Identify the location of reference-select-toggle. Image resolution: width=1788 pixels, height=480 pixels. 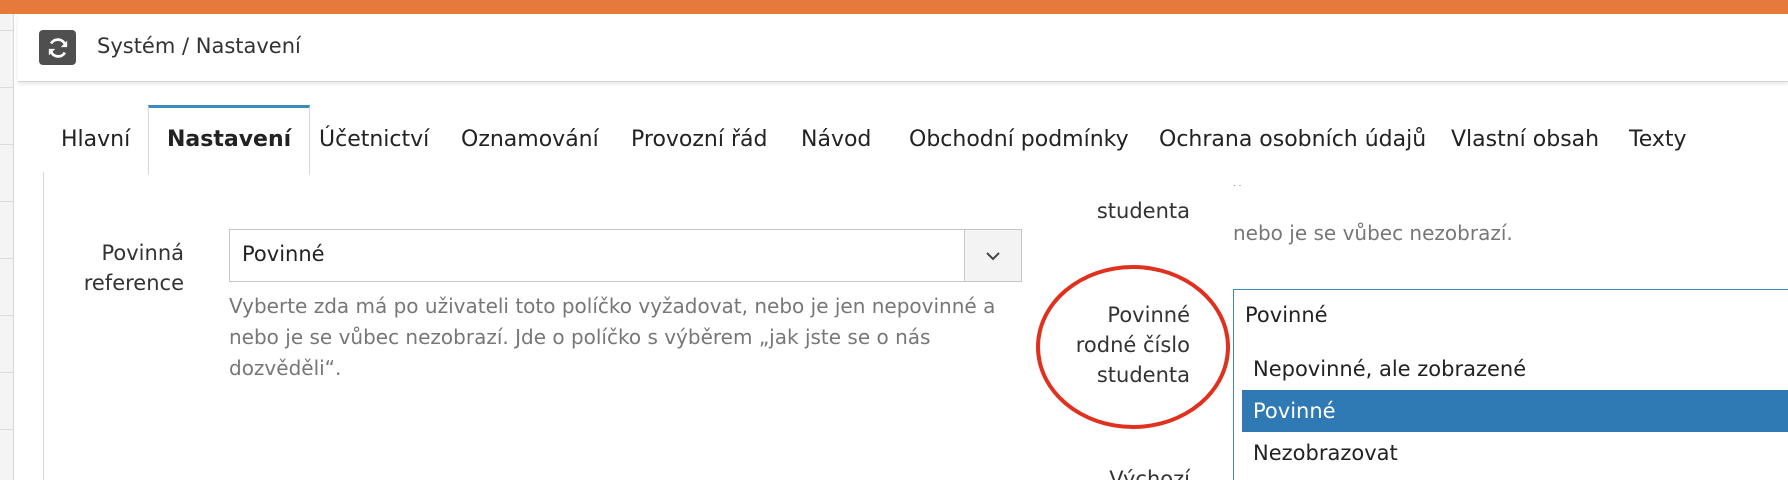
(992, 255).